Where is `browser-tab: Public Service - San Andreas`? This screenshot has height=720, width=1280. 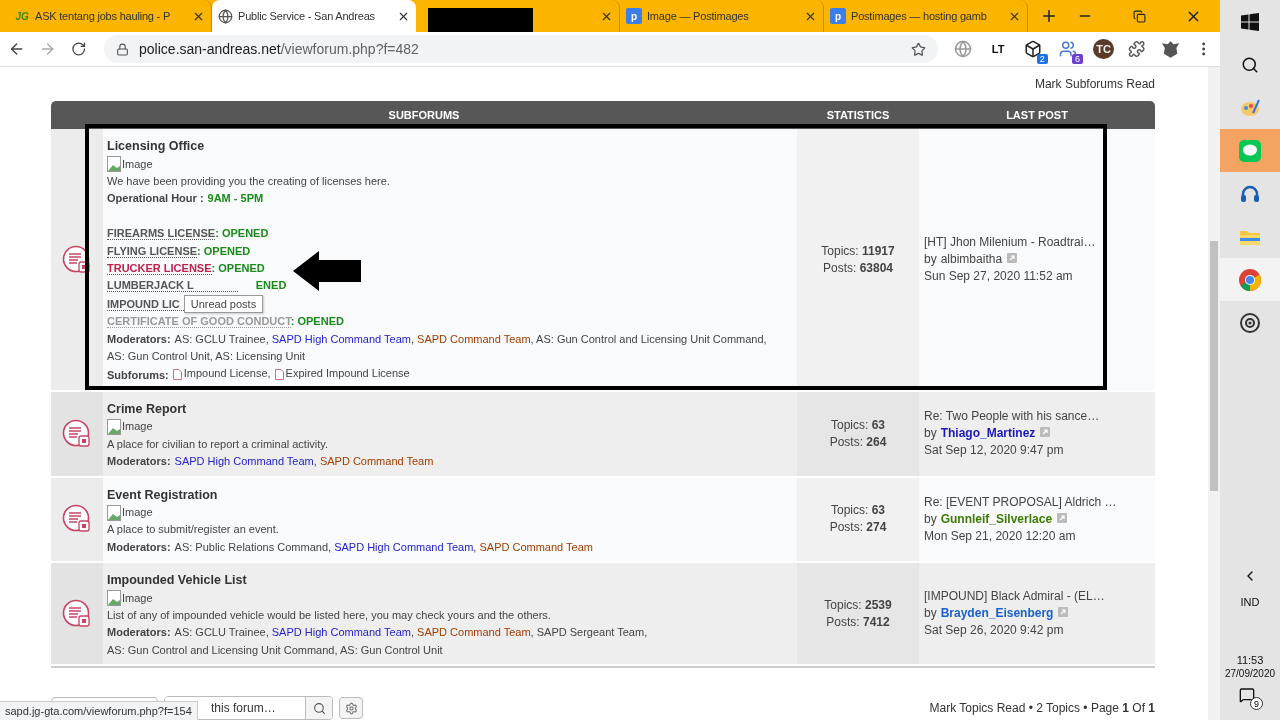 browser-tab: Public Service - San Andreas is located at coordinates (314, 16).